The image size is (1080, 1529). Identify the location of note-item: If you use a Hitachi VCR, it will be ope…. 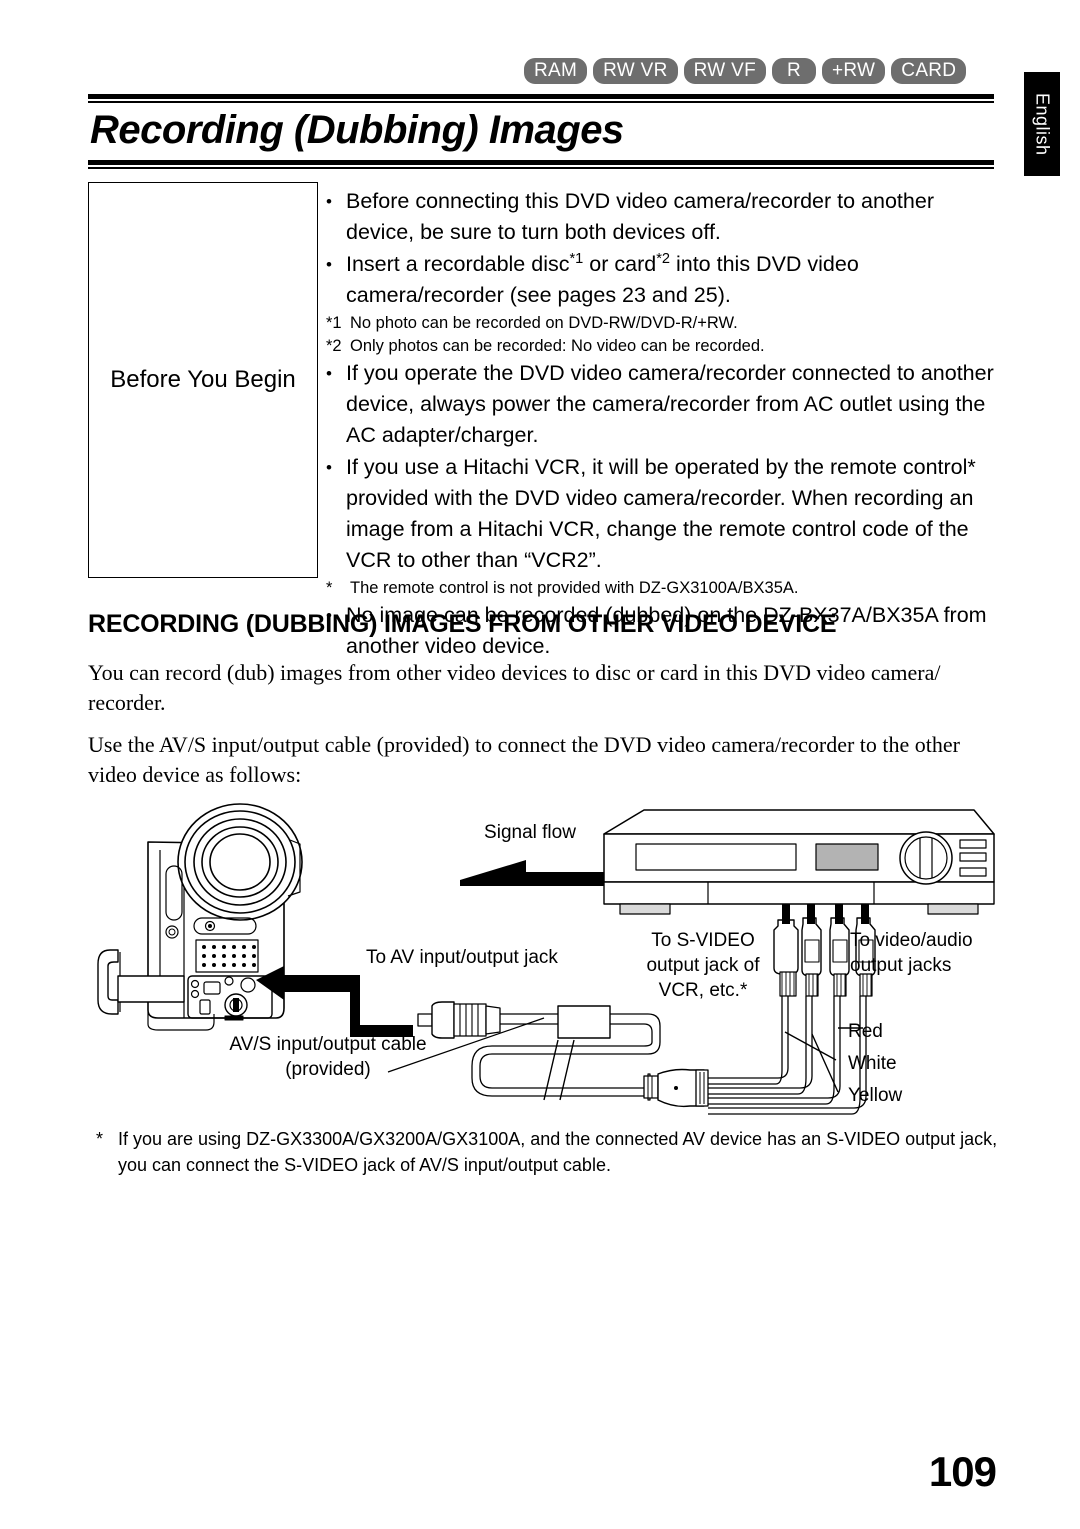
(663, 514).